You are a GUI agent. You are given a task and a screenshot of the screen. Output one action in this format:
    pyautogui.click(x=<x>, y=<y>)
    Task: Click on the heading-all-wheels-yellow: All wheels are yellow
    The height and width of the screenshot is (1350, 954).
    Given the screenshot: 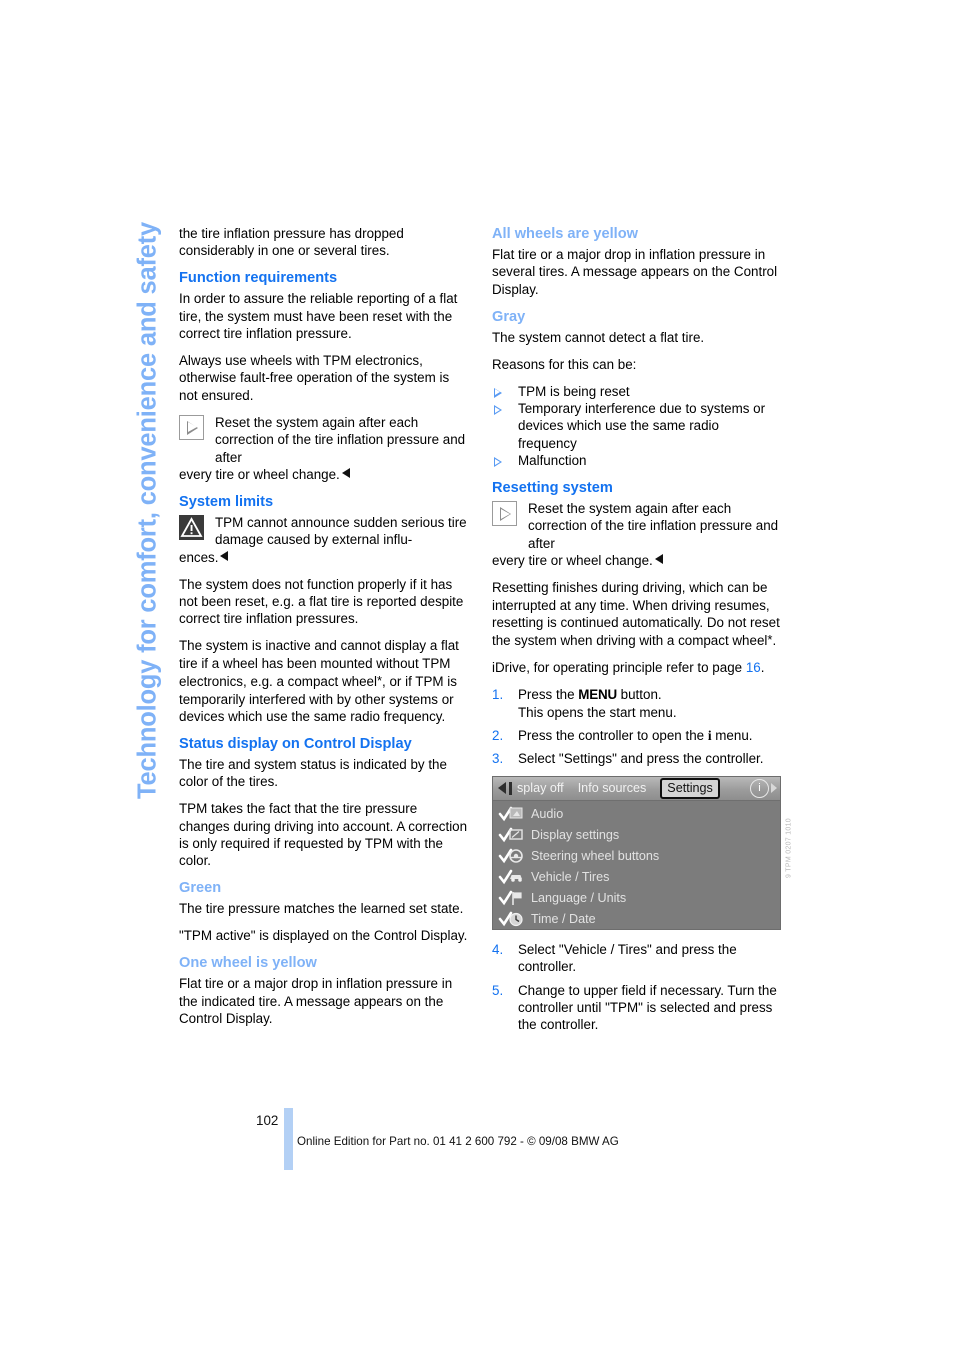 What is the action you would take?
    pyautogui.click(x=565, y=234)
    